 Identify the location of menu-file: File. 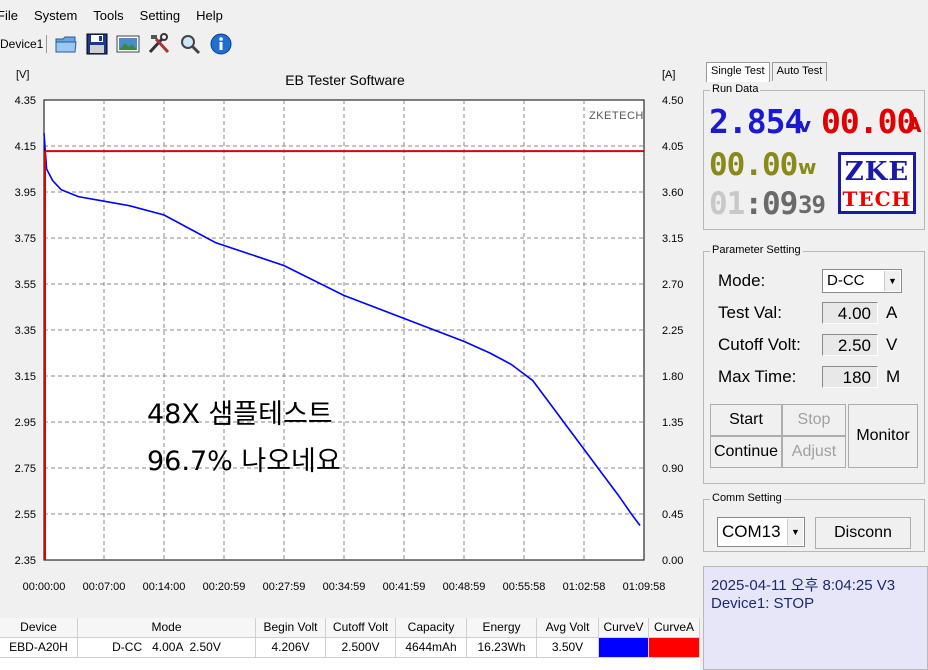
(13, 16).